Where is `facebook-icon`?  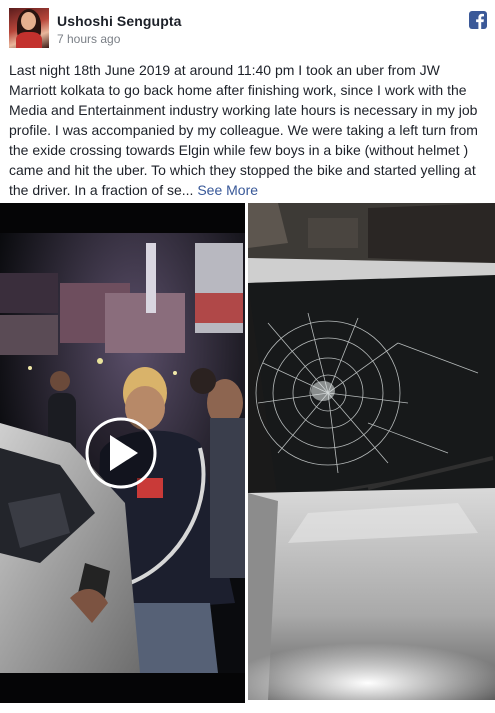 facebook-icon is located at coordinates (478, 20).